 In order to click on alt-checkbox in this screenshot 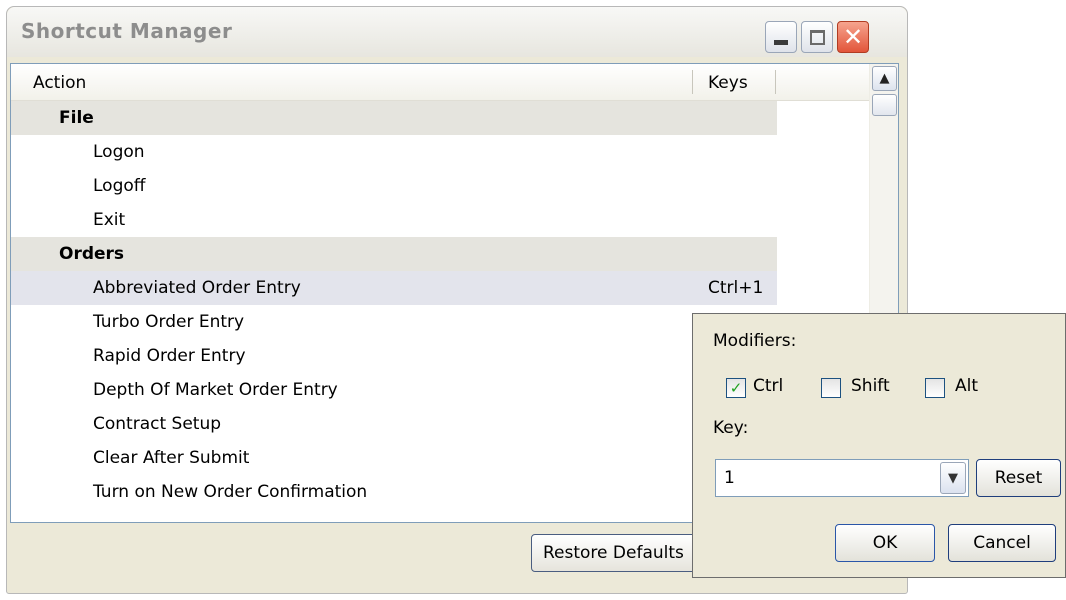, I will do `click(935, 388)`.